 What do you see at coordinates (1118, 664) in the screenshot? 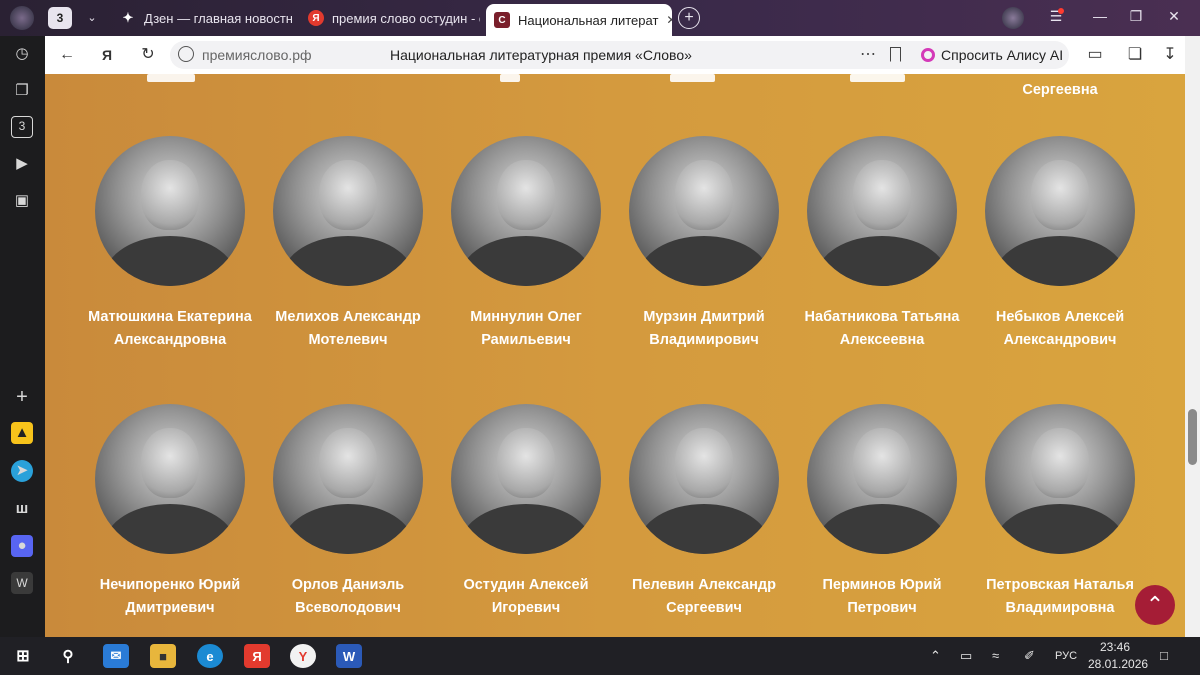
I see `clock-date: 28.01.2026` at bounding box center [1118, 664].